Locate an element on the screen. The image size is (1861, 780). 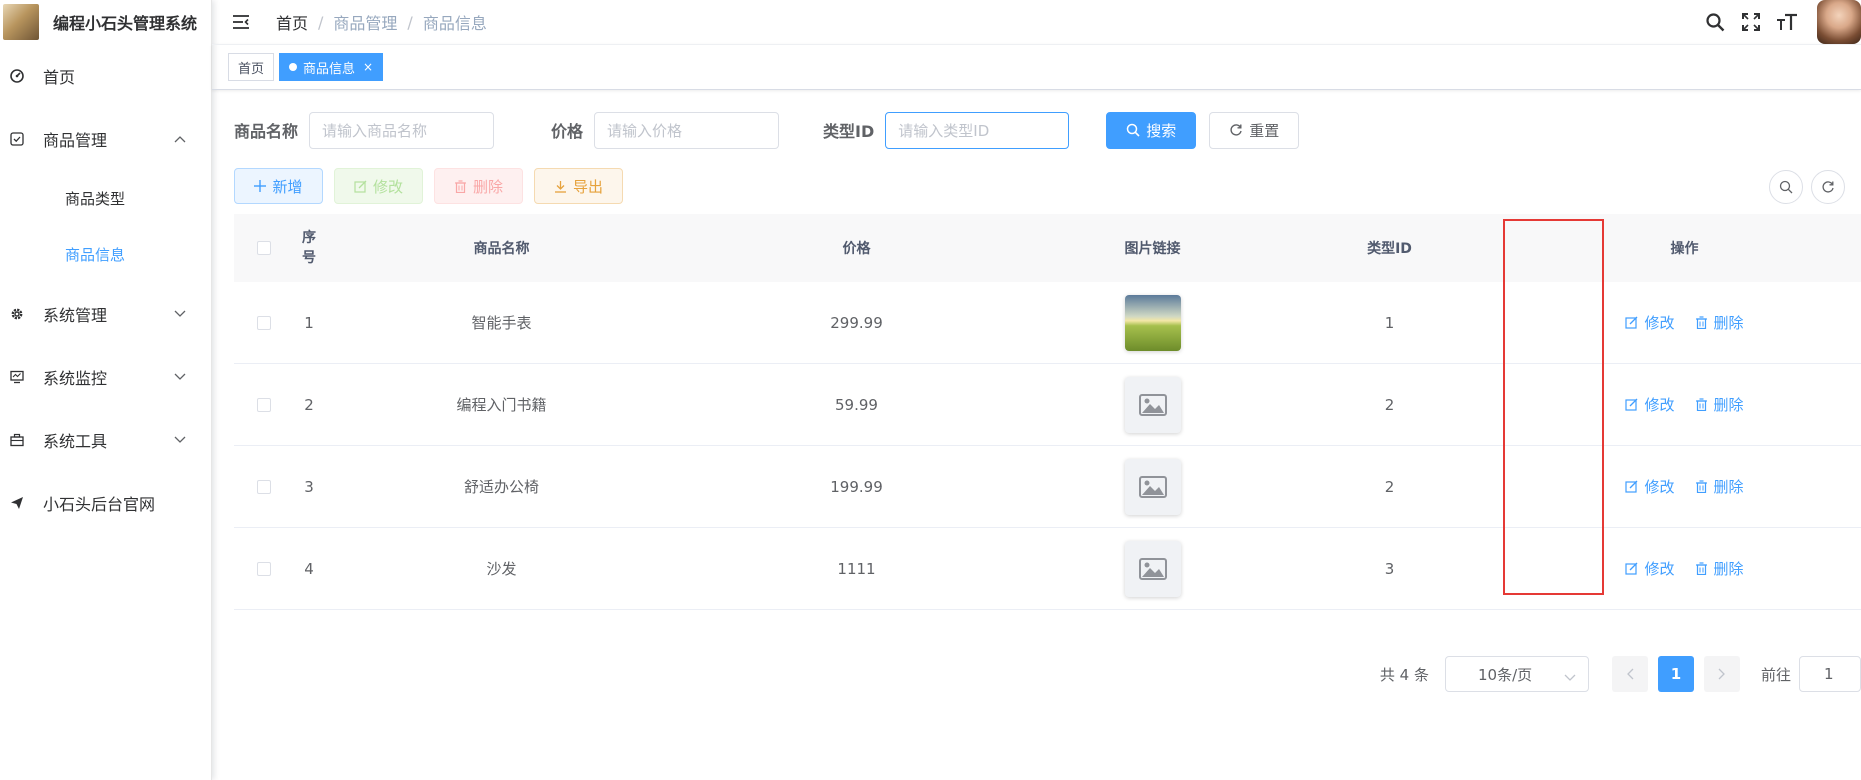
table-row: 2 编程入门书籍 59.99 2 修改 删除 is located at coordinates (1047, 405).